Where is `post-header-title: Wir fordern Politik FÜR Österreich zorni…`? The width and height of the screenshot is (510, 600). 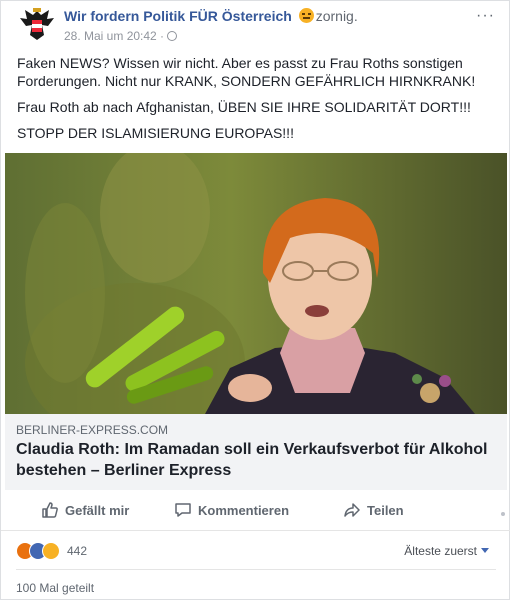 post-header-title: Wir fordern Politik FÜR Österreich zorni… is located at coordinates (211, 16).